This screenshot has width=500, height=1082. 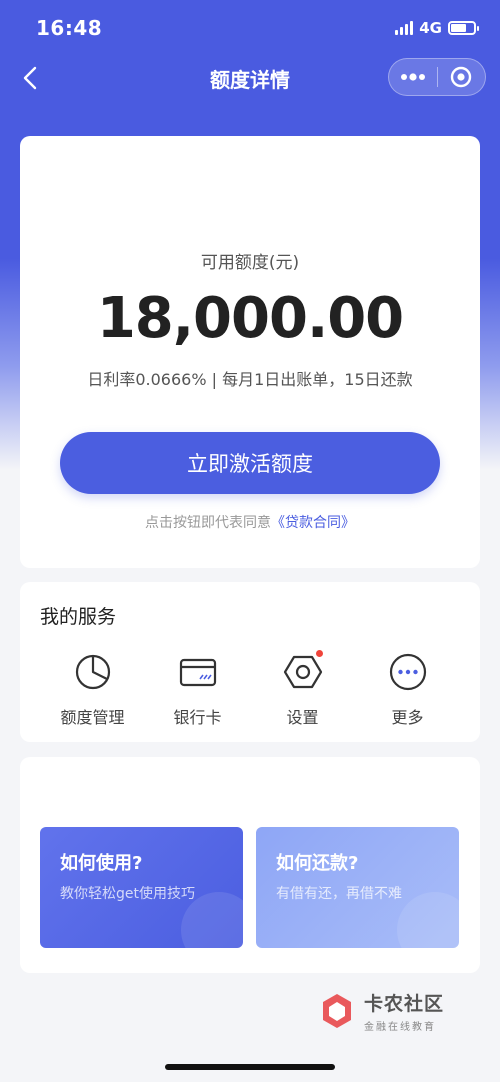 I want to click on watermark-logo-icon, so click(x=337, y=1011).